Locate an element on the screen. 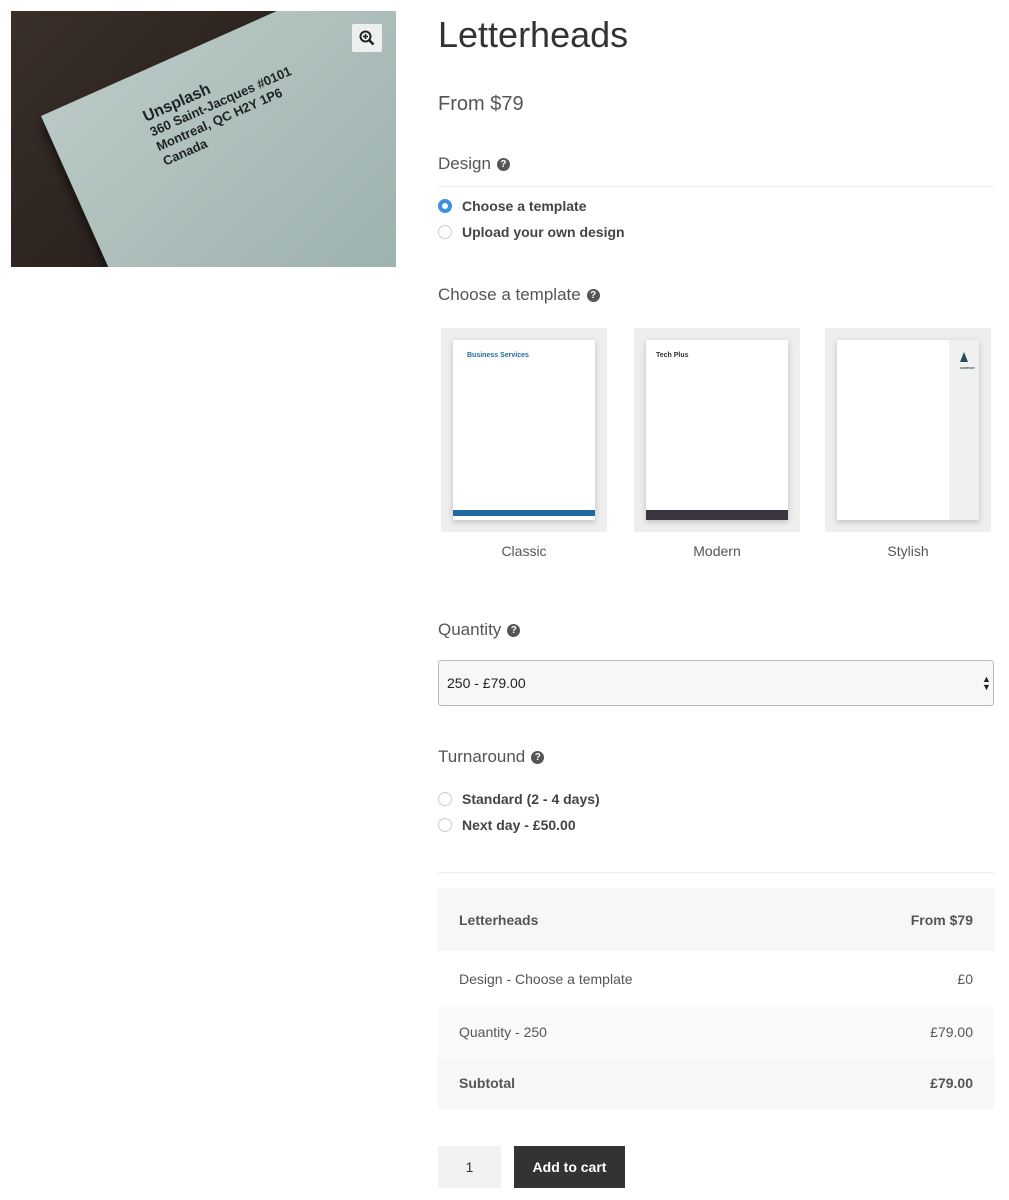 This screenshot has height=1200, width=1009. magnify-plus-icon is located at coordinates (367, 38).